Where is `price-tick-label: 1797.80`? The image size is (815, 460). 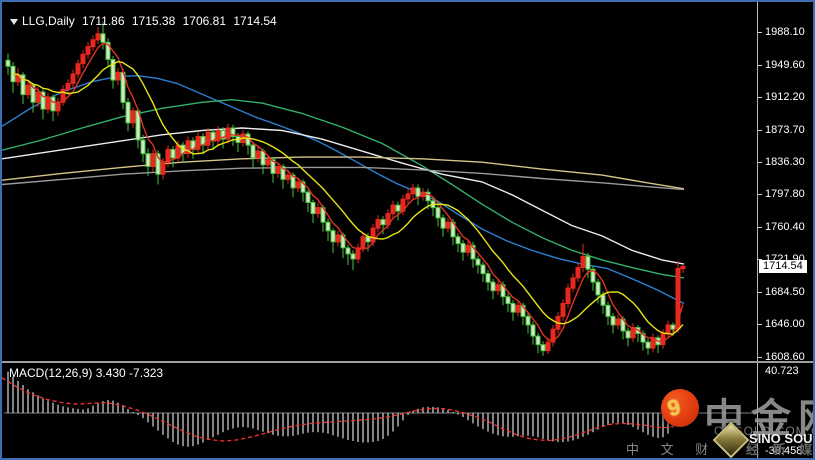 price-tick-label: 1797.80 is located at coordinates (781, 194).